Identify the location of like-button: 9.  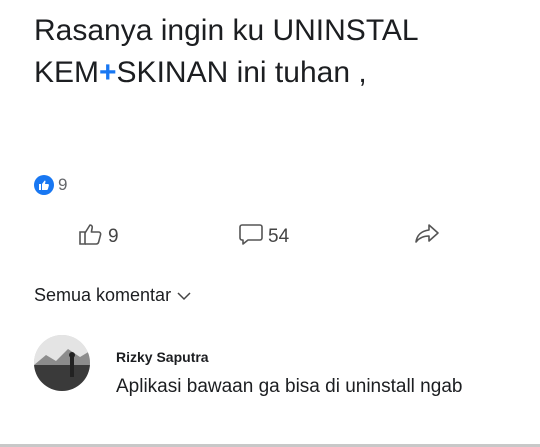
(98, 237).